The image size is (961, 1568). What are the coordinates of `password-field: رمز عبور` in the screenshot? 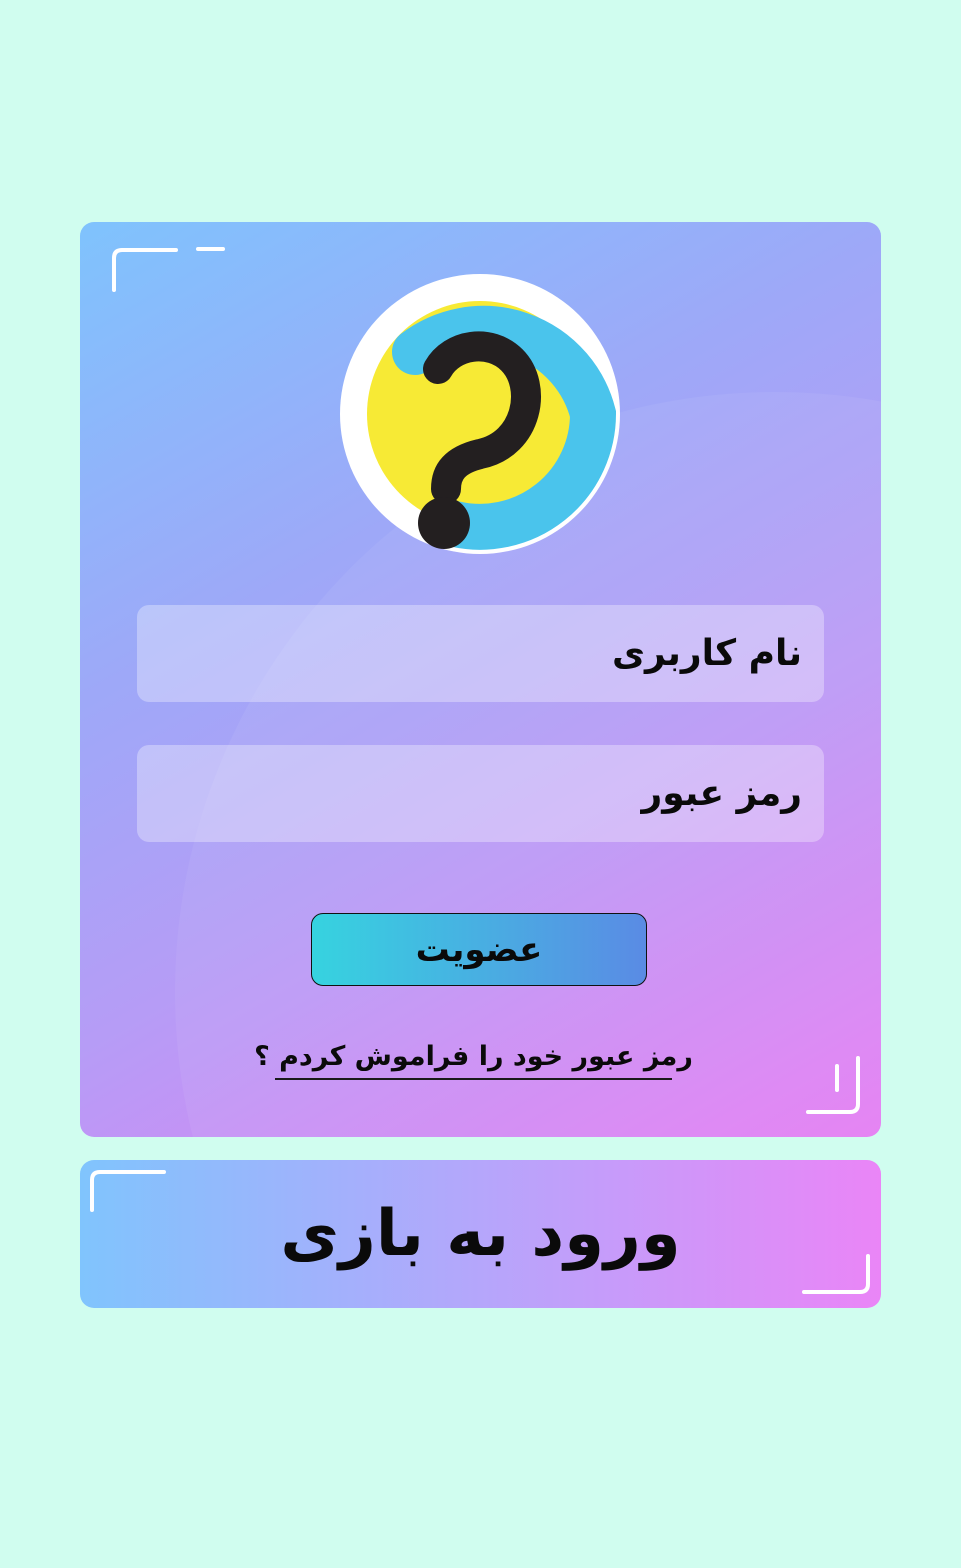 It's located at (480, 793).